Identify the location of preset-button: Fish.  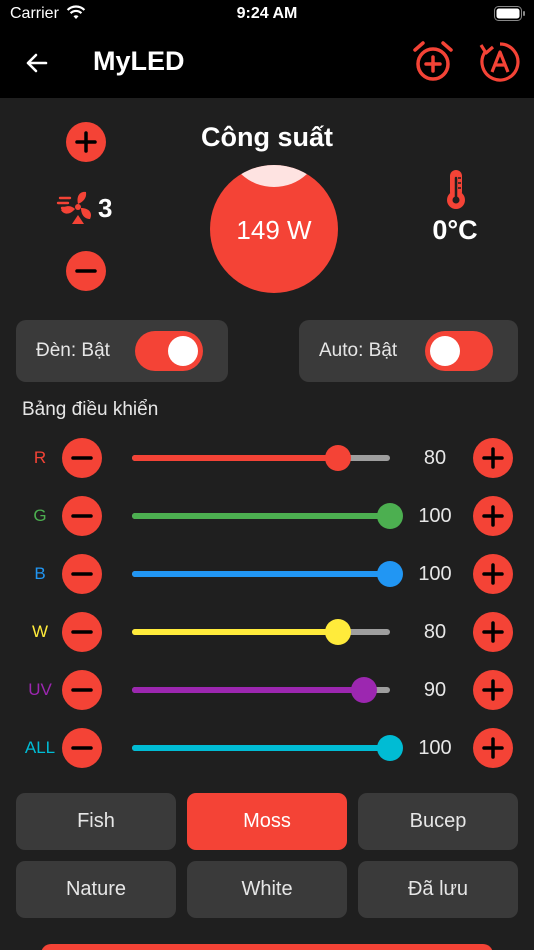
(96, 821).